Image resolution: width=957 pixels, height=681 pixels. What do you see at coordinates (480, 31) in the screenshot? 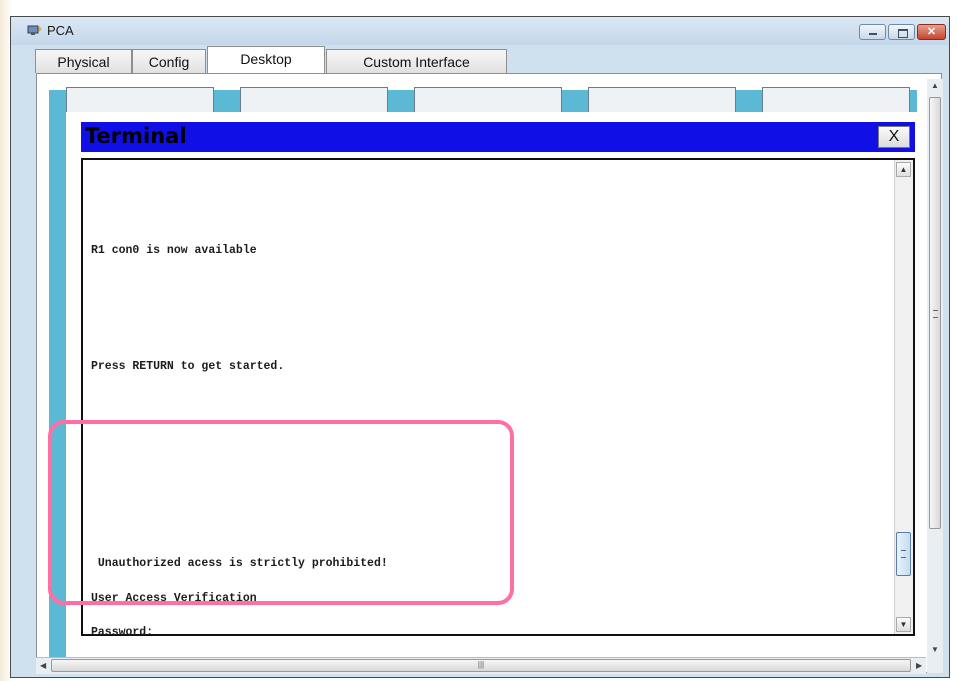
I see `window-titlebar: PCA ✕` at bounding box center [480, 31].